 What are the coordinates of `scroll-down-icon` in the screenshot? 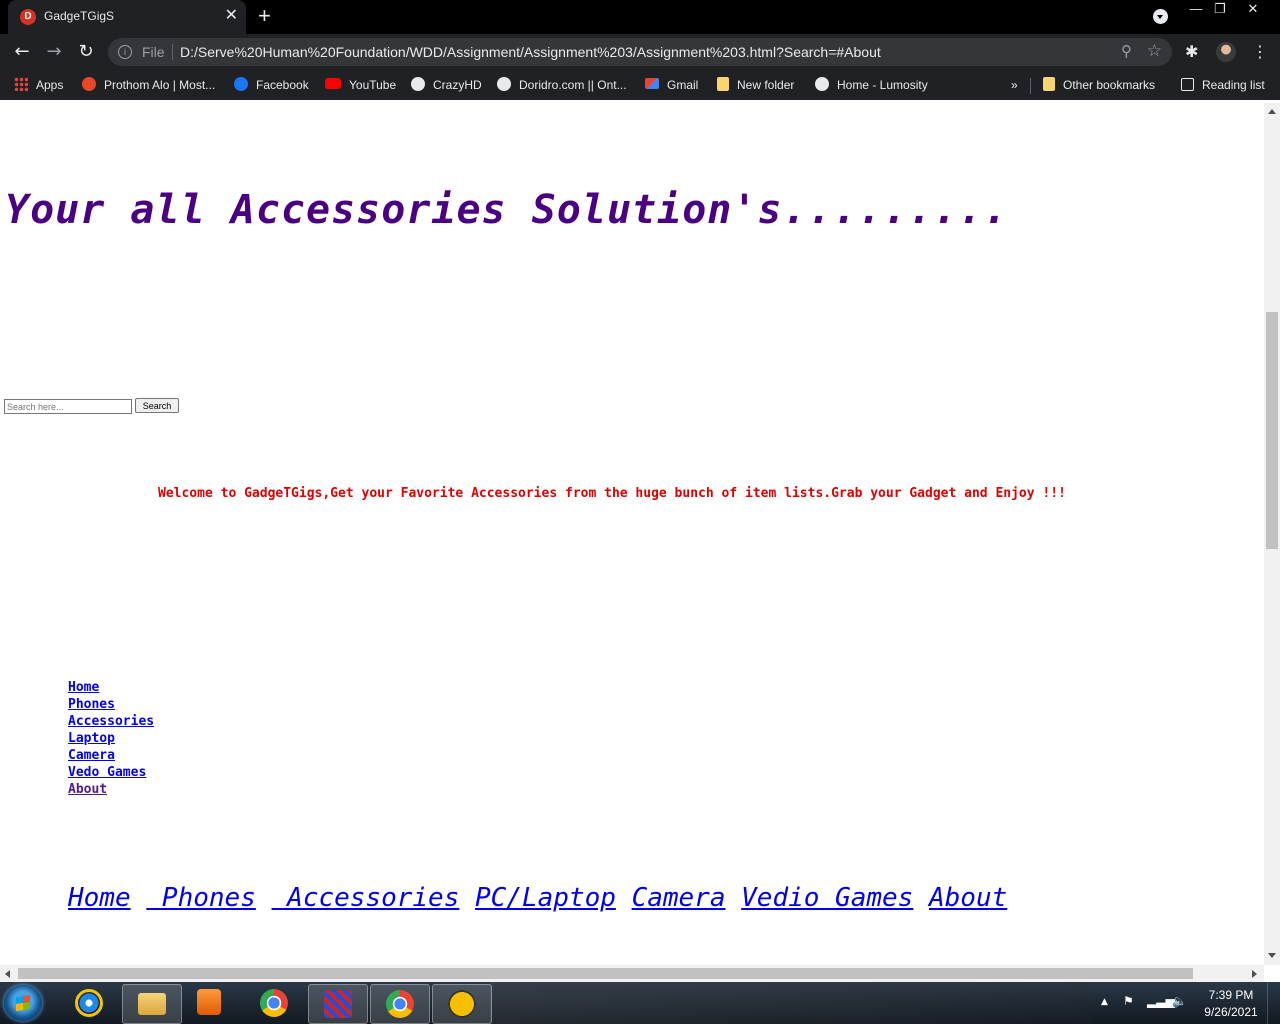 It's located at (1272, 955).